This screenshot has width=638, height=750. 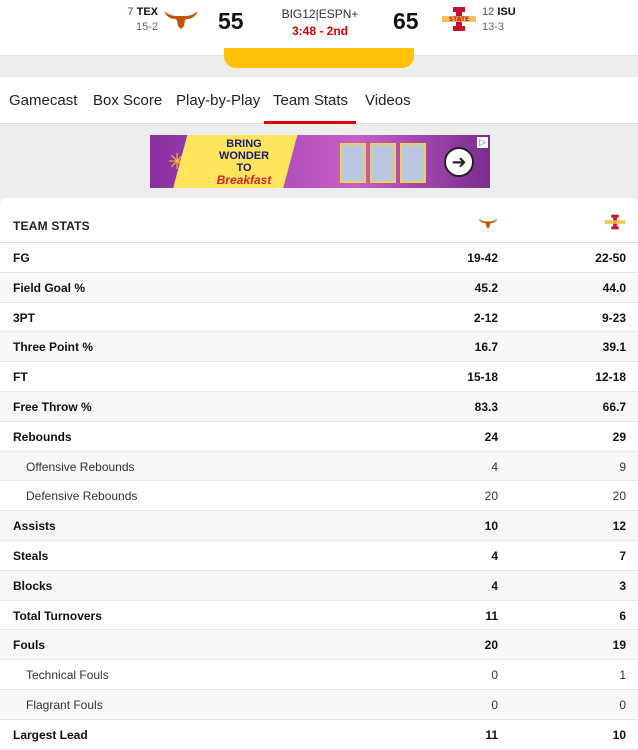 What do you see at coordinates (64, 704) in the screenshot?
I see `stat-label: Flagrant Fouls` at bounding box center [64, 704].